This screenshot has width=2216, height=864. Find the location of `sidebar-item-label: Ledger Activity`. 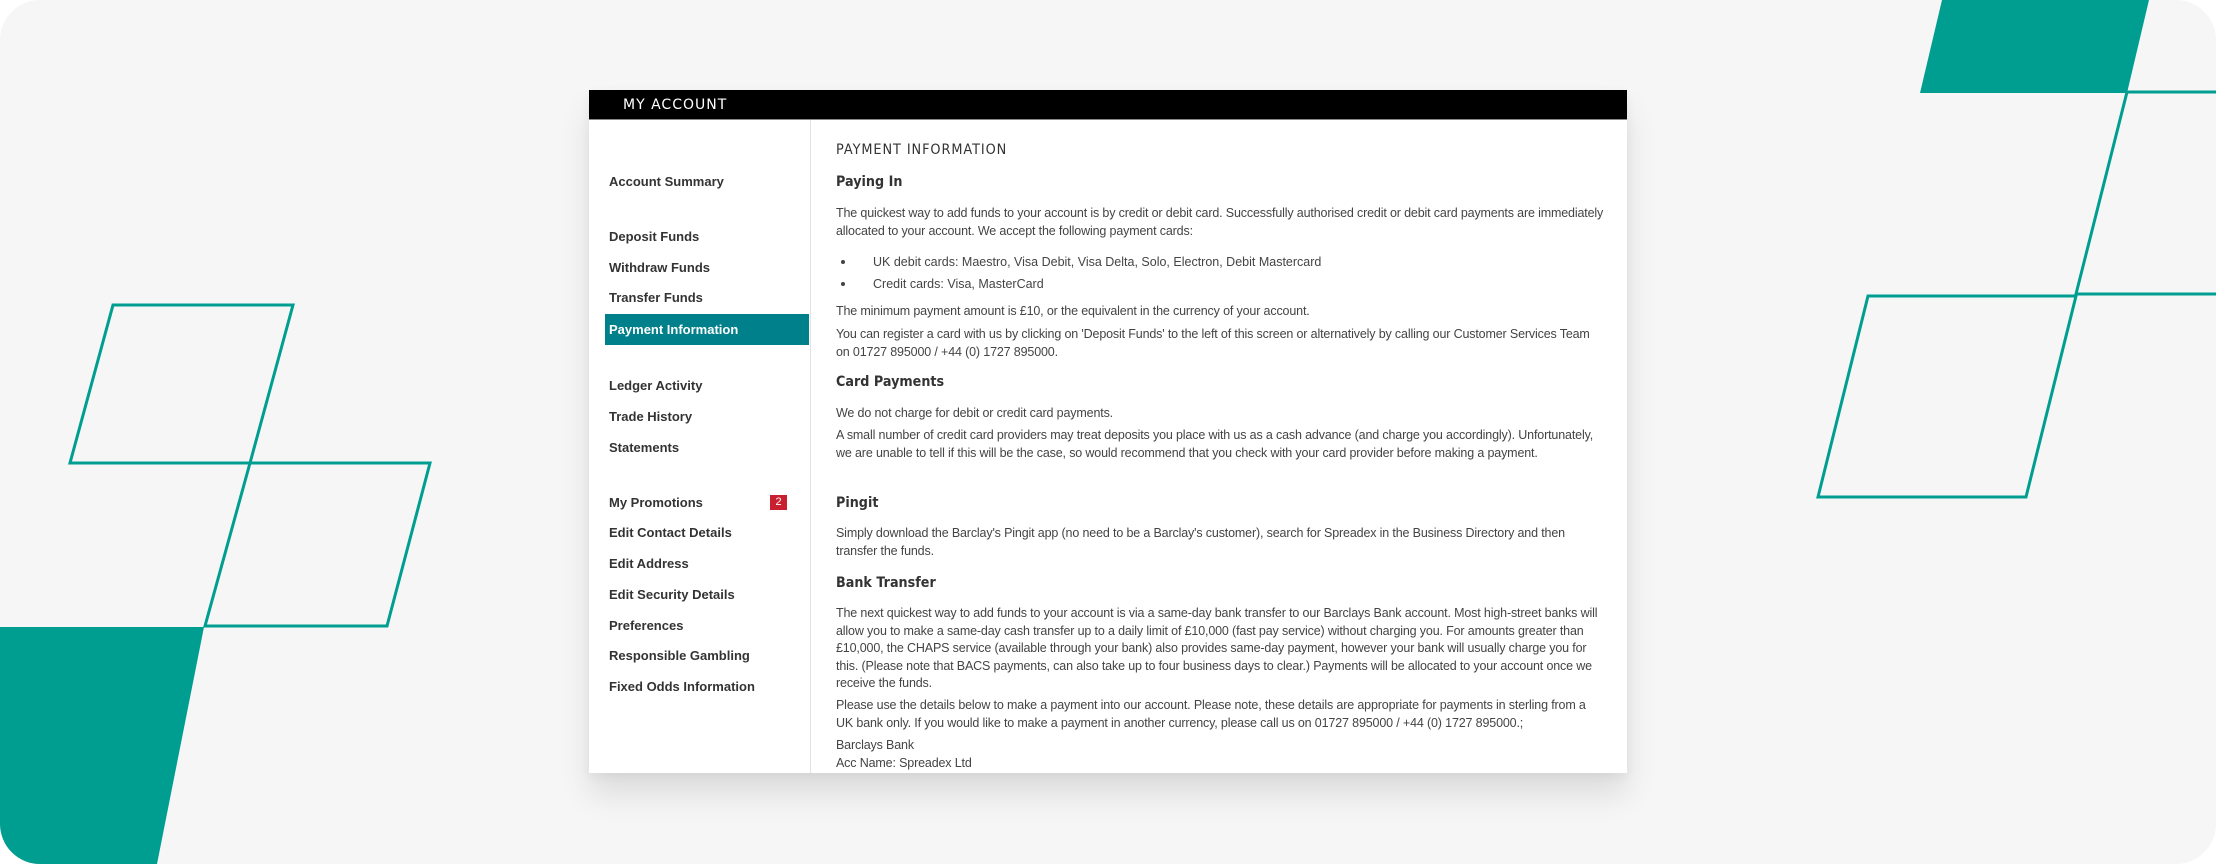

sidebar-item-label: Ledger Activity is located at coordinates (656, 385).